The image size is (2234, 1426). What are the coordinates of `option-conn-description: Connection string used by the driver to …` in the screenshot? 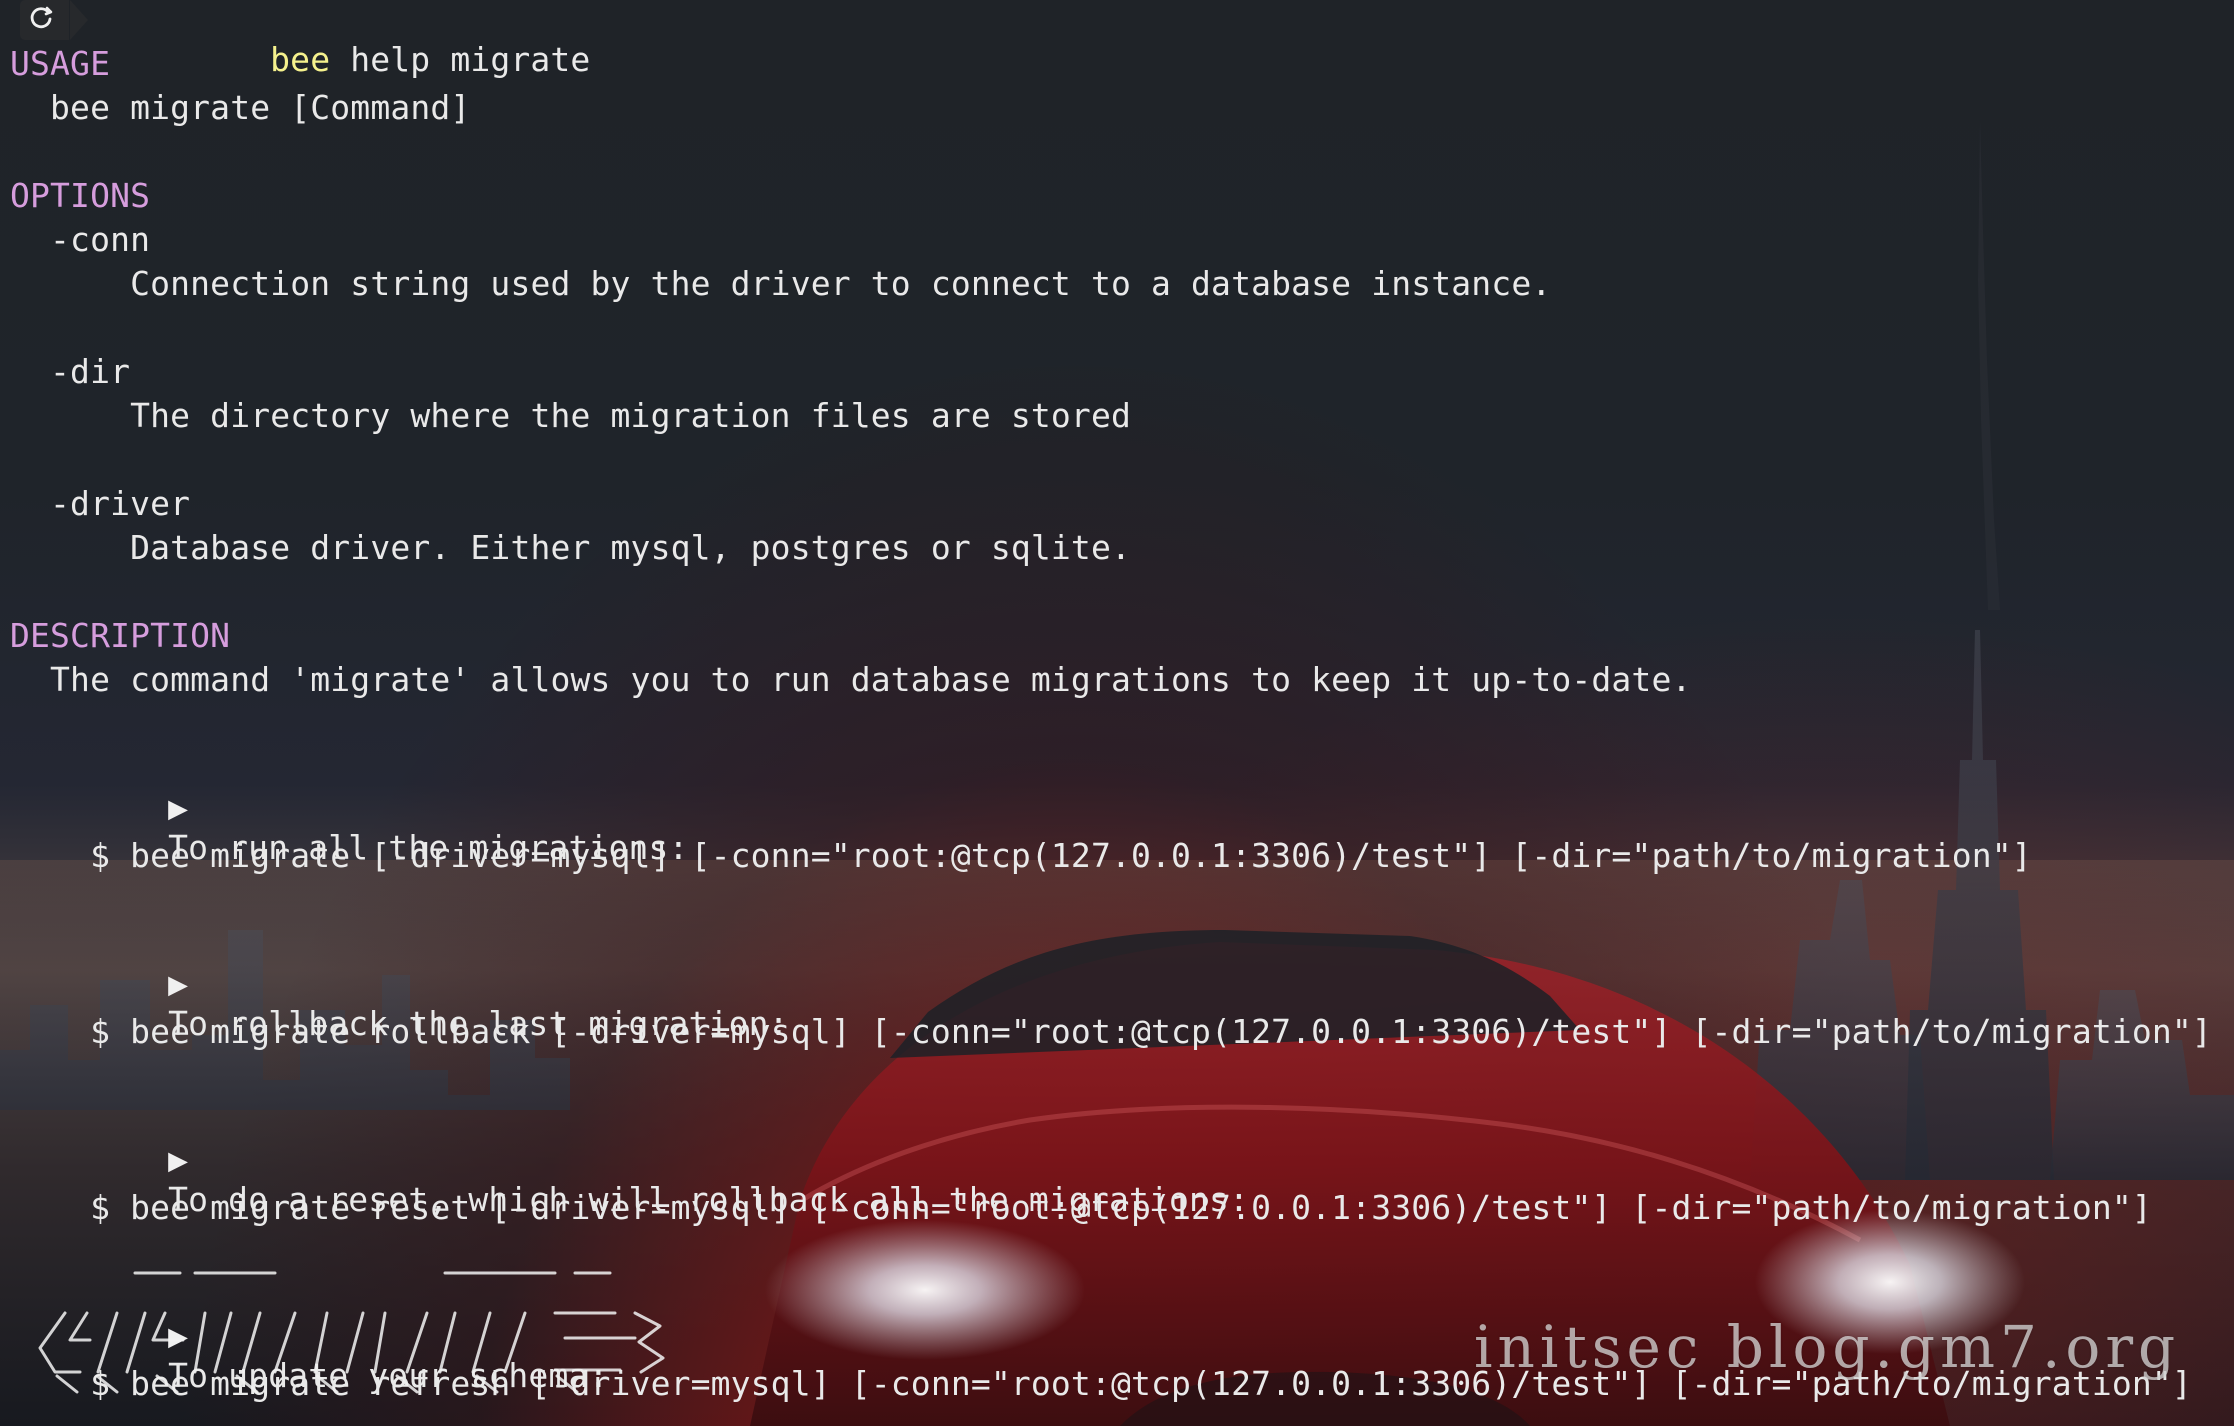 It's located at (781, 283).